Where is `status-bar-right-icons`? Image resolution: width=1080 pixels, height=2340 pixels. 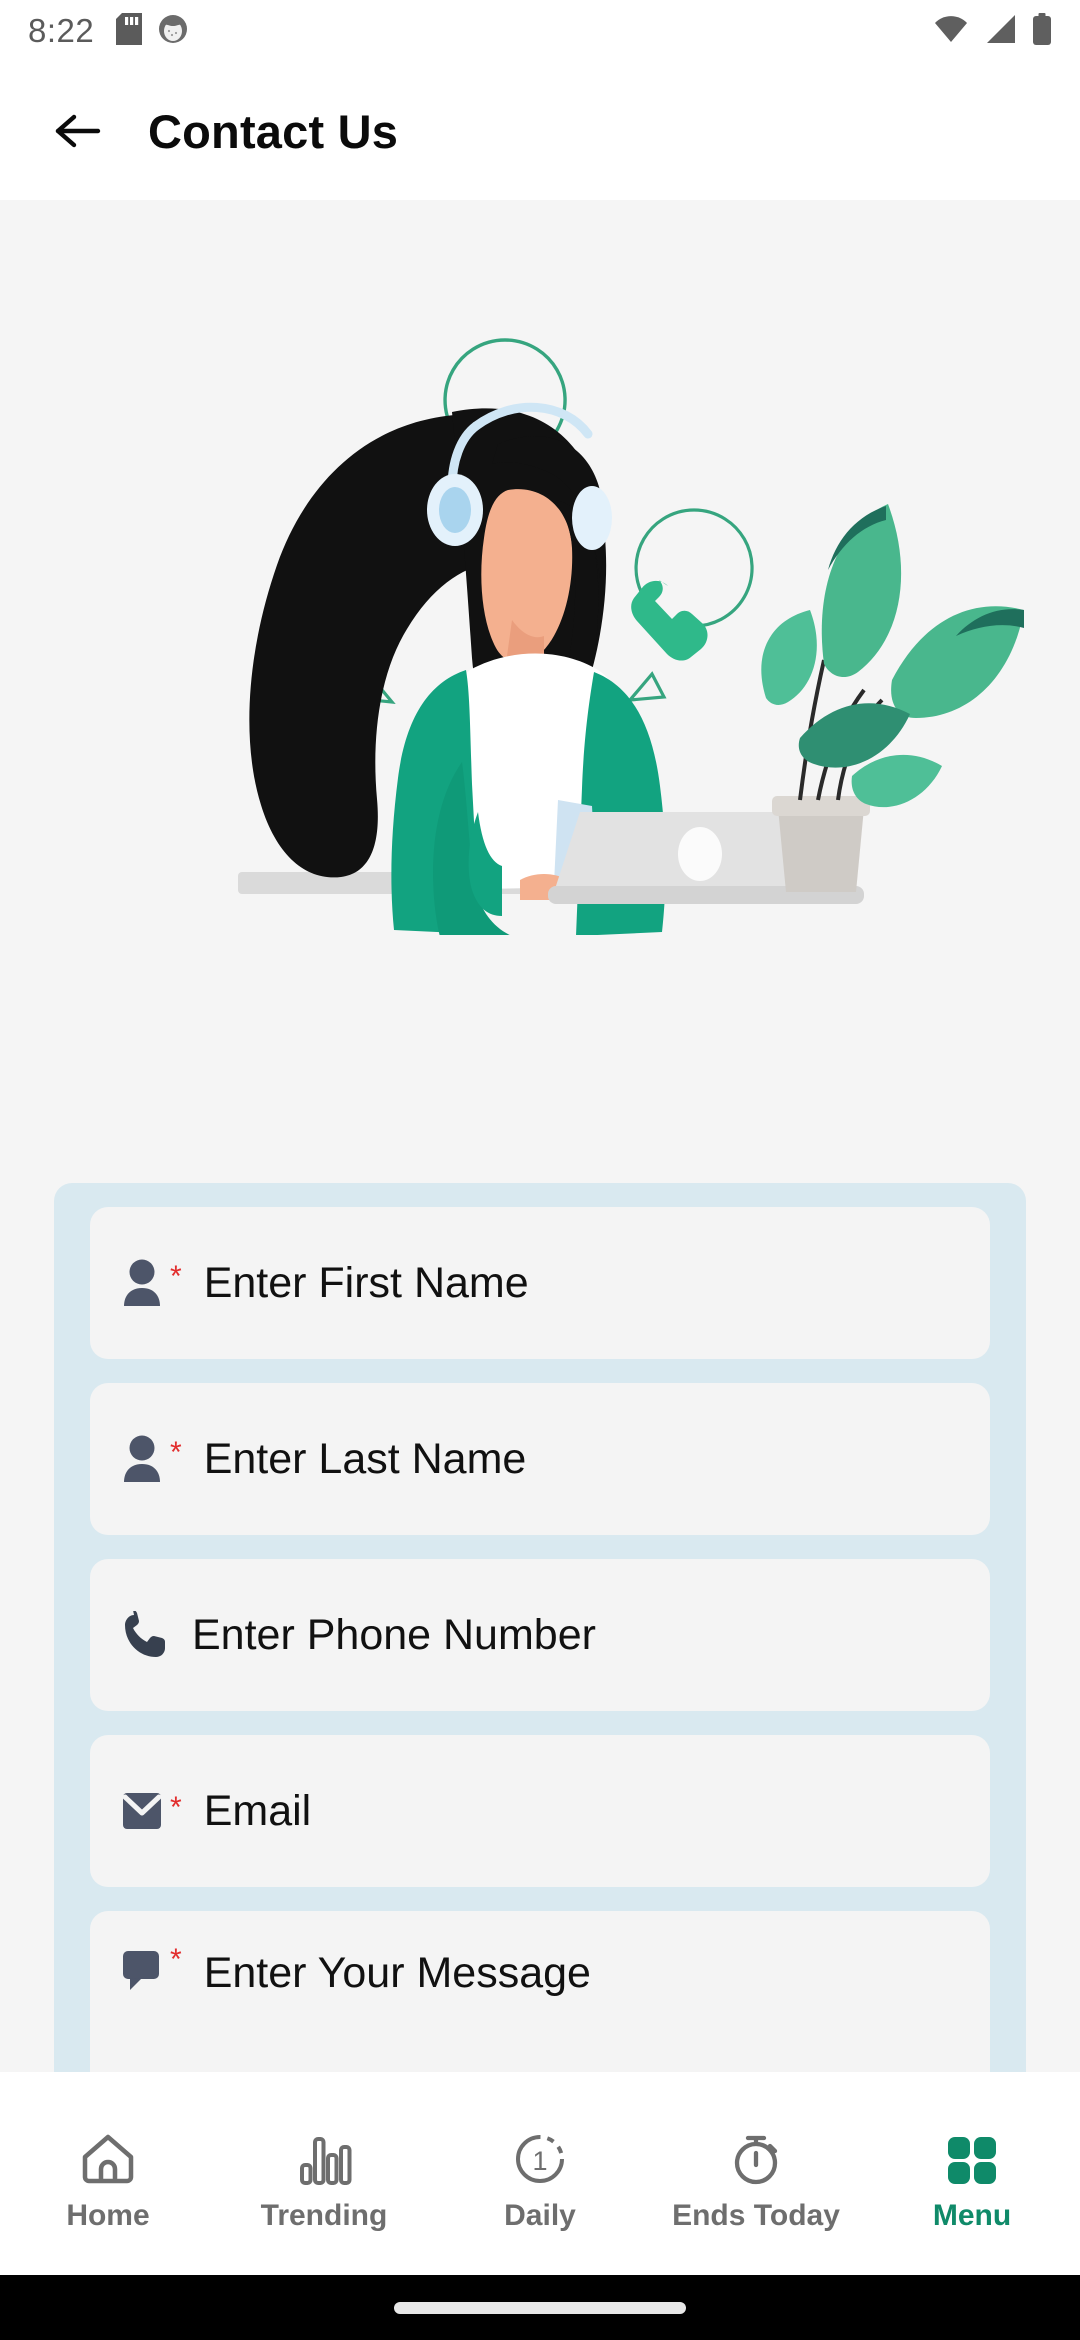
status-bar-right-icons is located at coordinates (993, 31).